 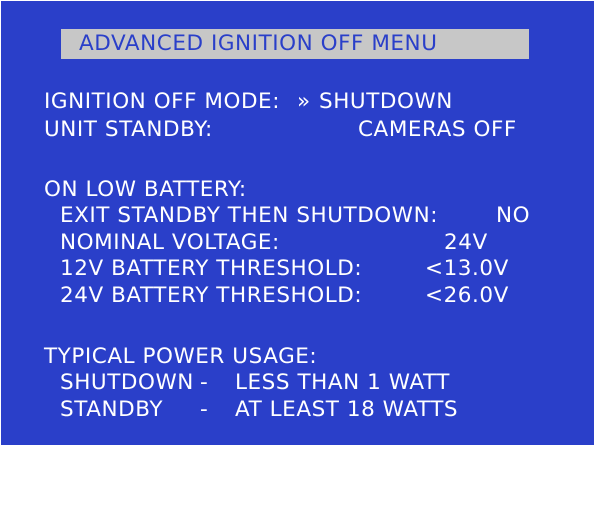 I want to click on nominal-voltage-row: NOMINAL VOLTAGE: 24V, so click(x=310, y=243).